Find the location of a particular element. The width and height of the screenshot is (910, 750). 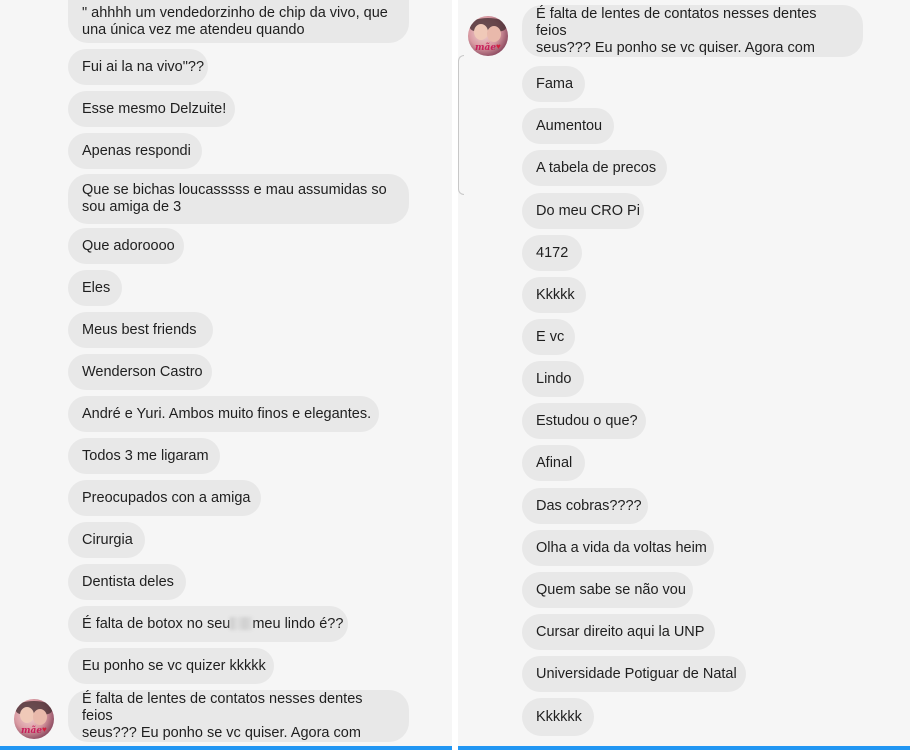

message-bubble: 4172 is located at coordinates (552, 253).